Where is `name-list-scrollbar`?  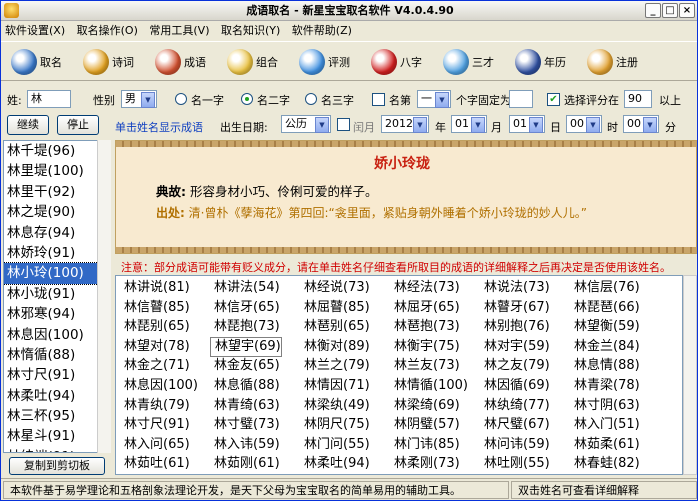
name-list-scrollbar is located at coordinates (104, 296).